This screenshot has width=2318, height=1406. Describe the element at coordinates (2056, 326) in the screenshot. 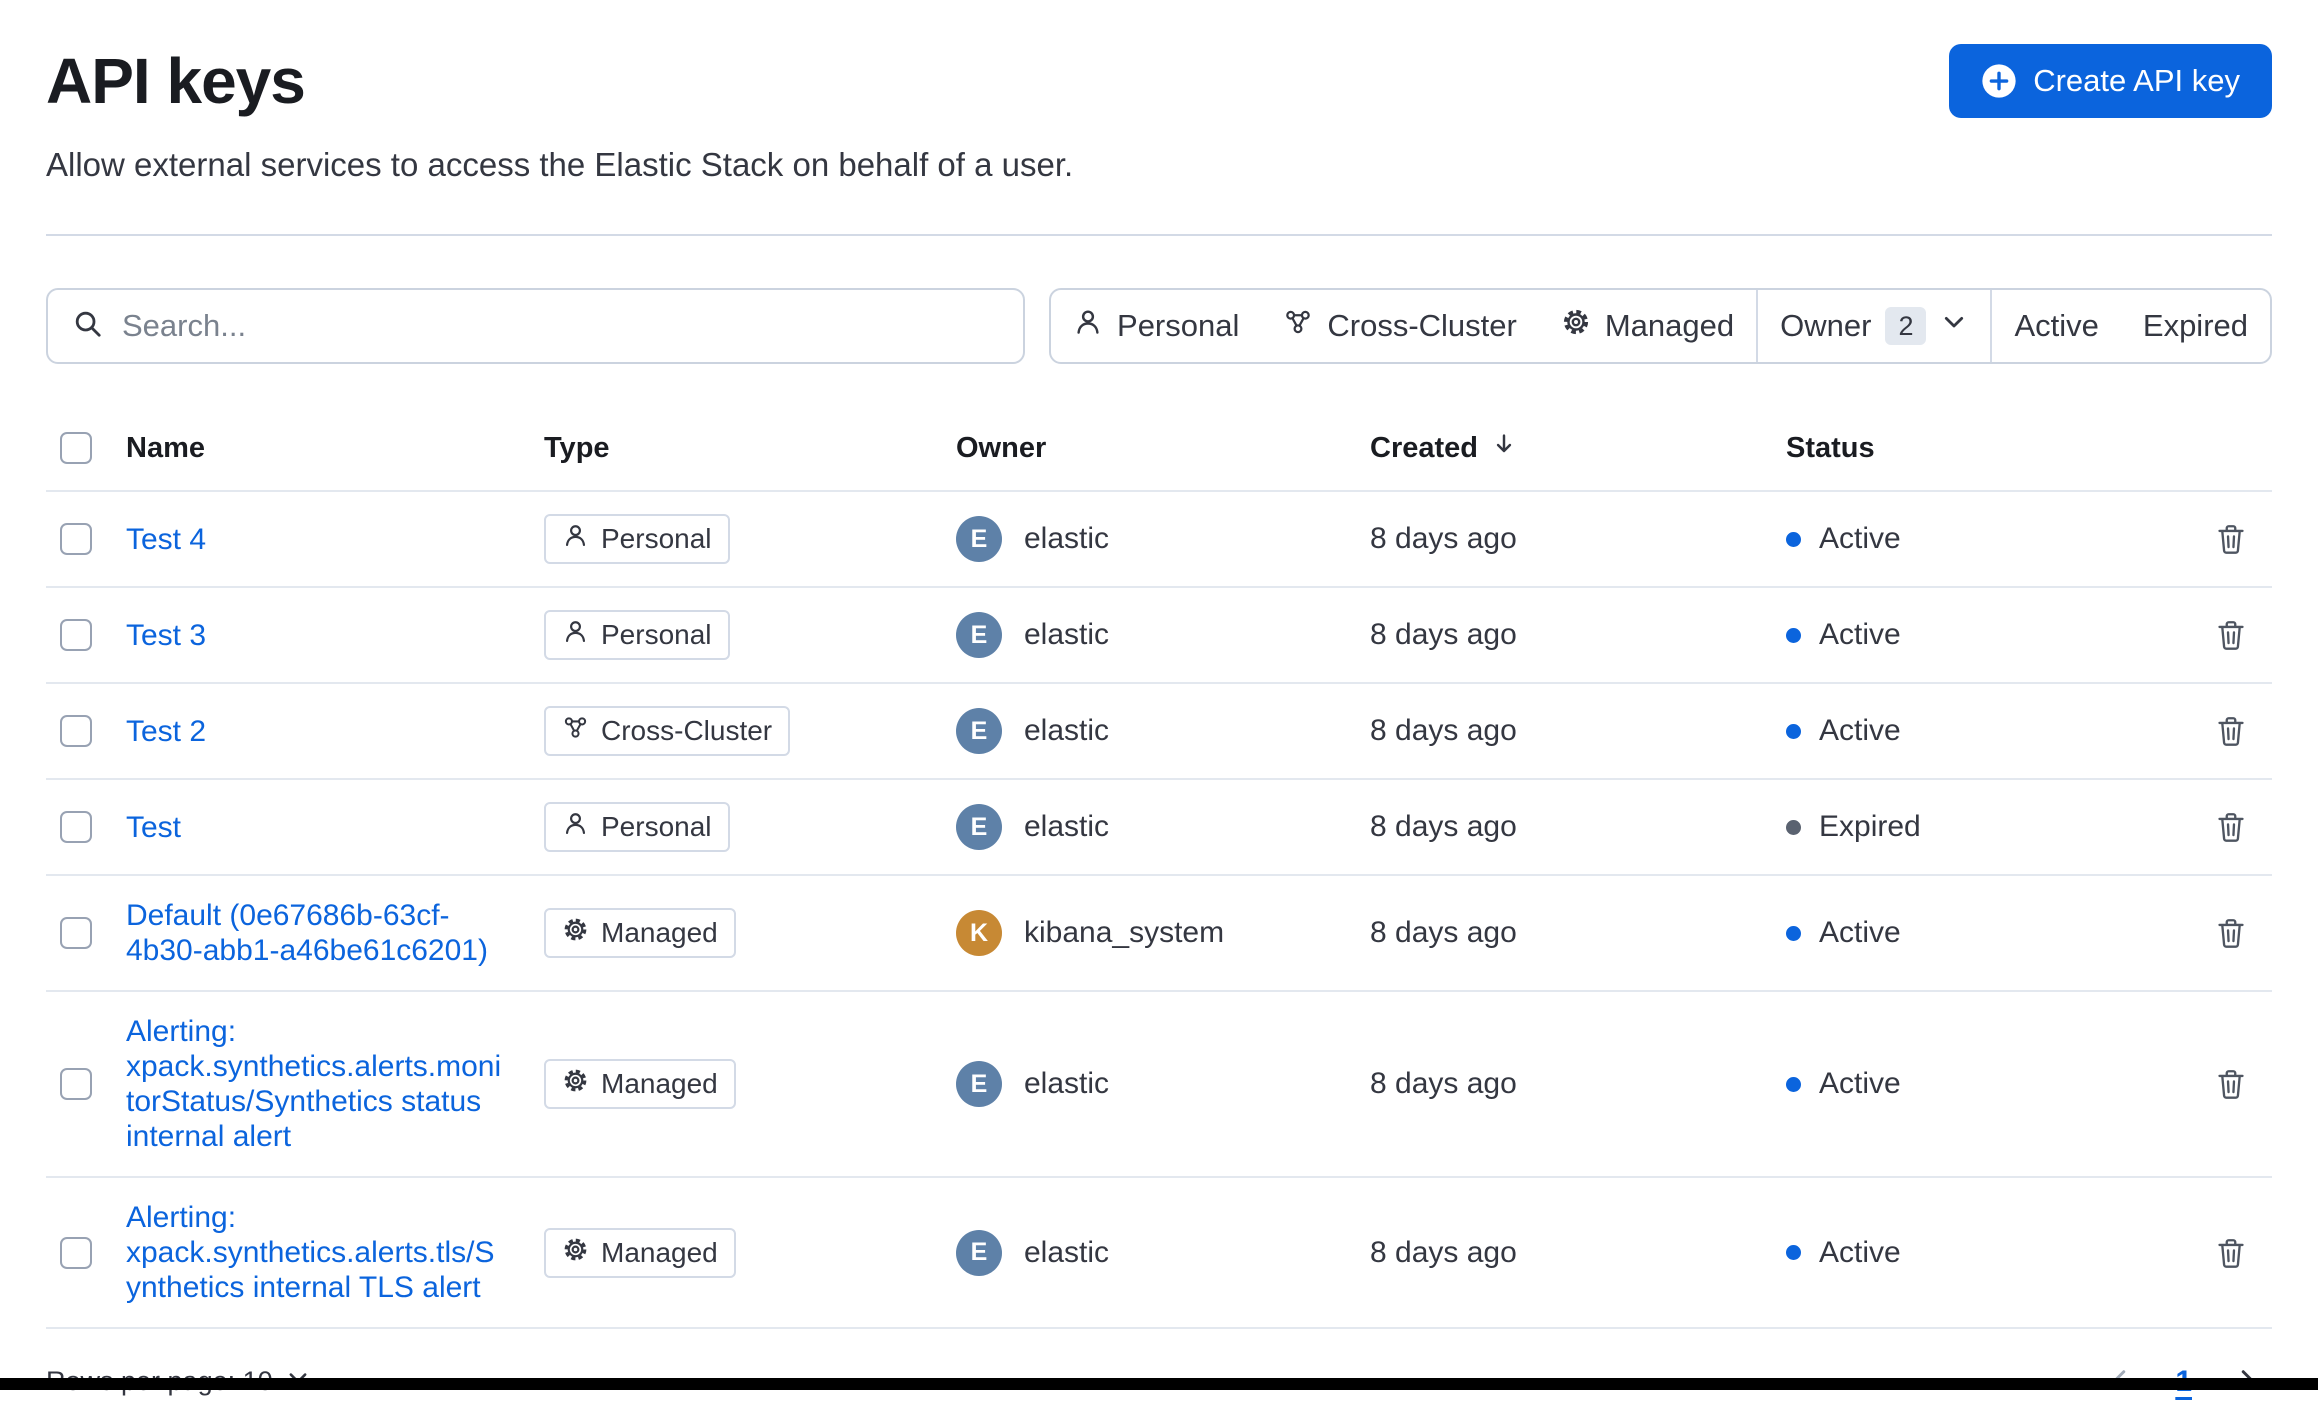

I see `filter-active: Active` at that location.